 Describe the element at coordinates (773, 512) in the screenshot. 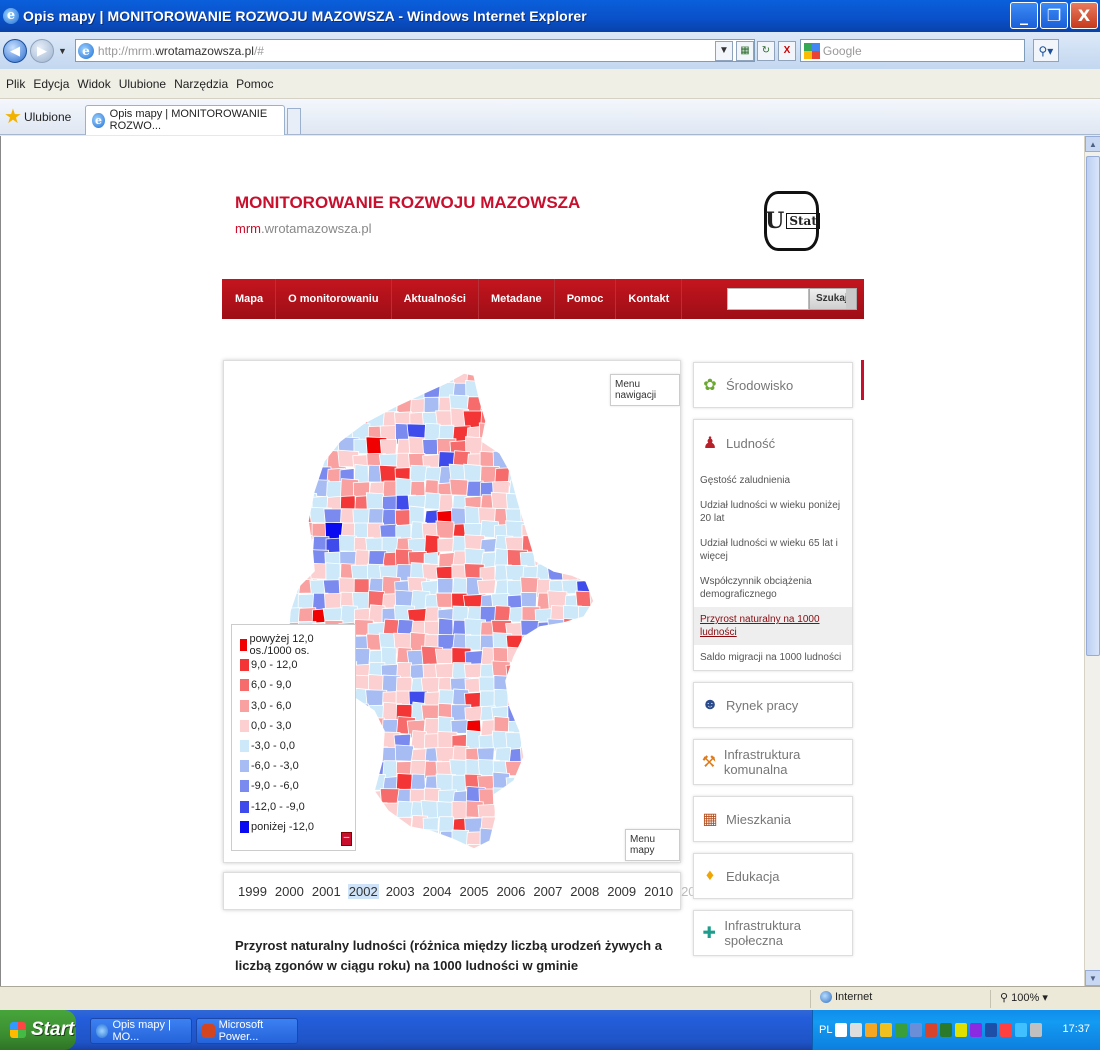

I see `indicator-link: Udział ludności w wieku poniżej 20 lat` at that location.